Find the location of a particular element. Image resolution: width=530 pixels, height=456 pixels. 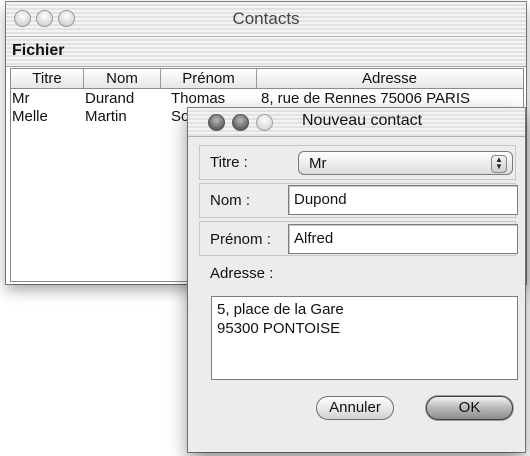

dialog-title: Nouveau contact is located at coordinates (362, 120).